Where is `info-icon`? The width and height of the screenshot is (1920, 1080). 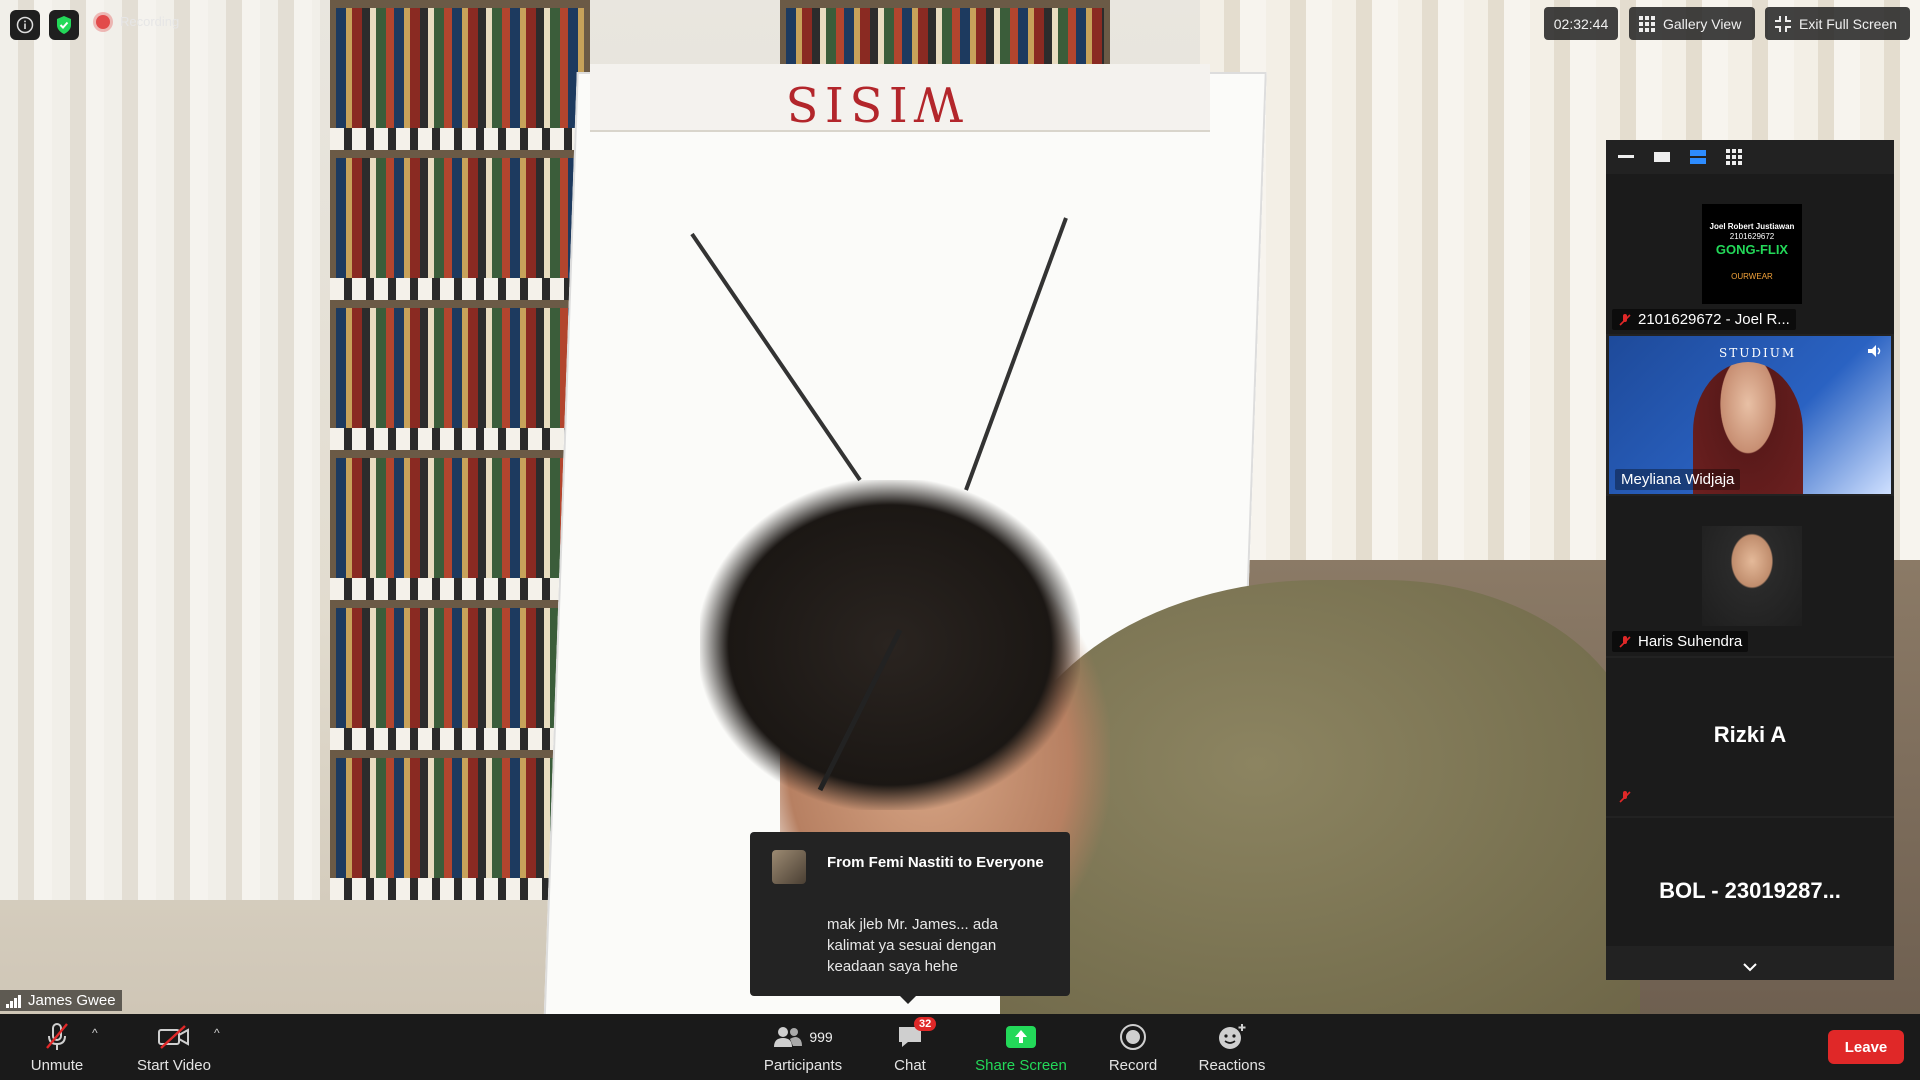
info-icon is located at coordinates (25, 25).